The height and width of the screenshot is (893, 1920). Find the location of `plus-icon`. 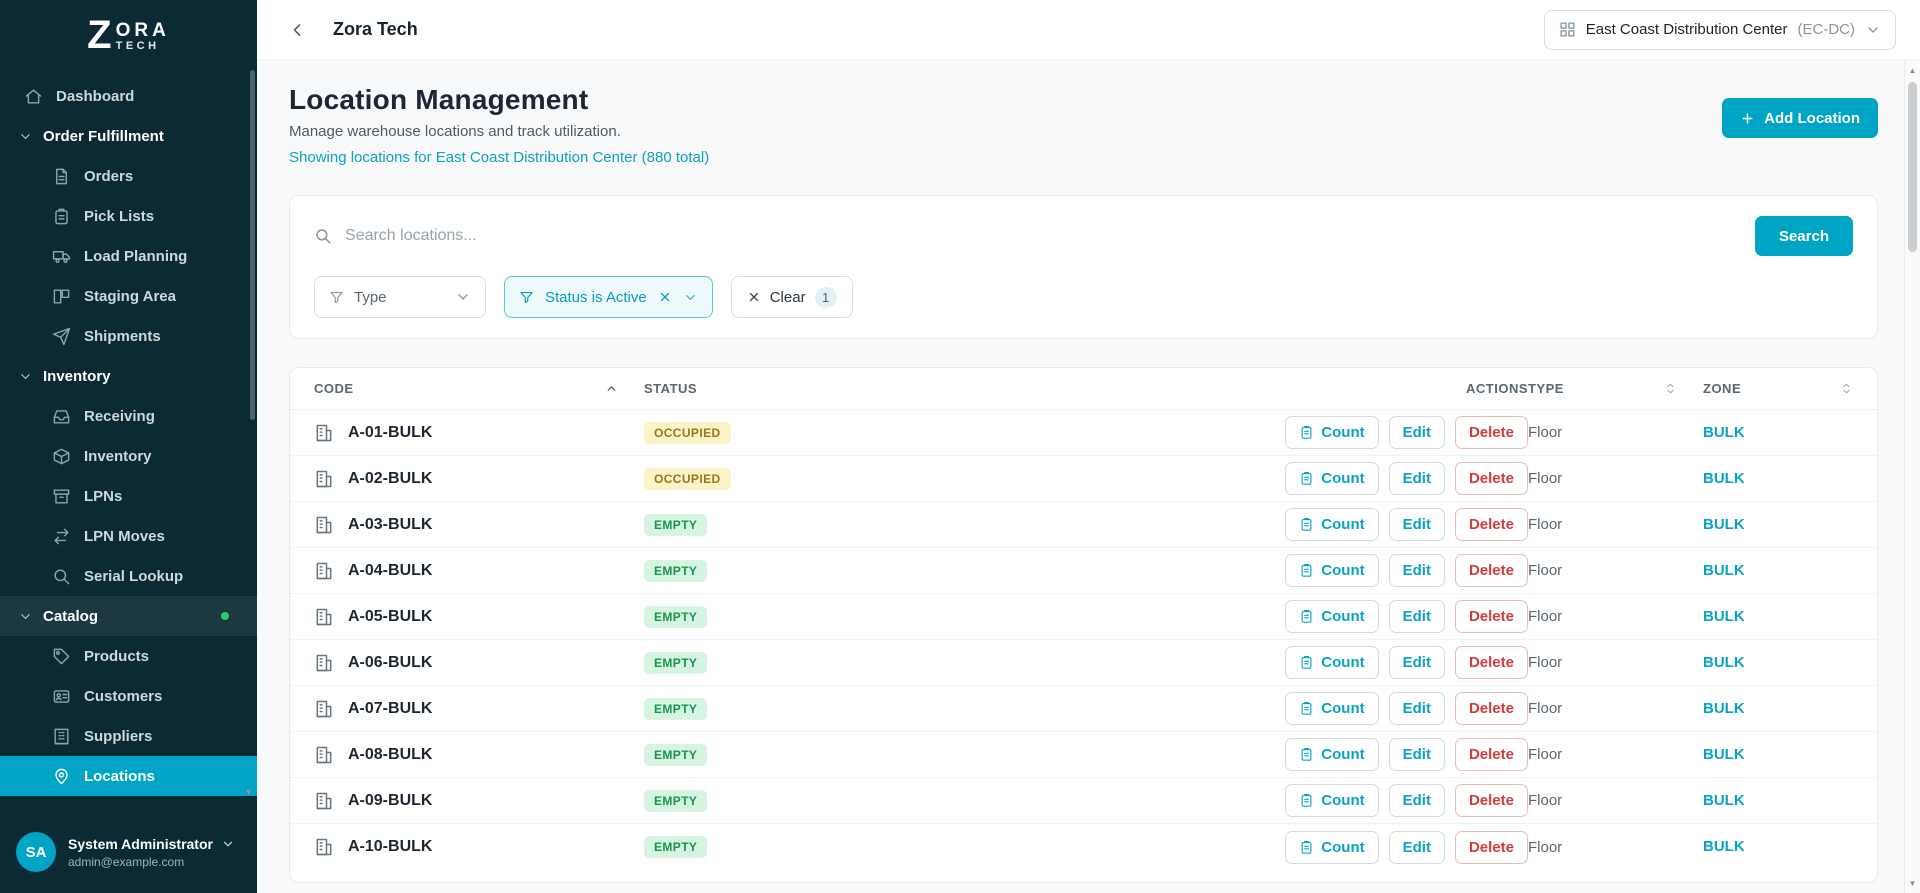

plus-icon is located at coordinates (1747, 118).